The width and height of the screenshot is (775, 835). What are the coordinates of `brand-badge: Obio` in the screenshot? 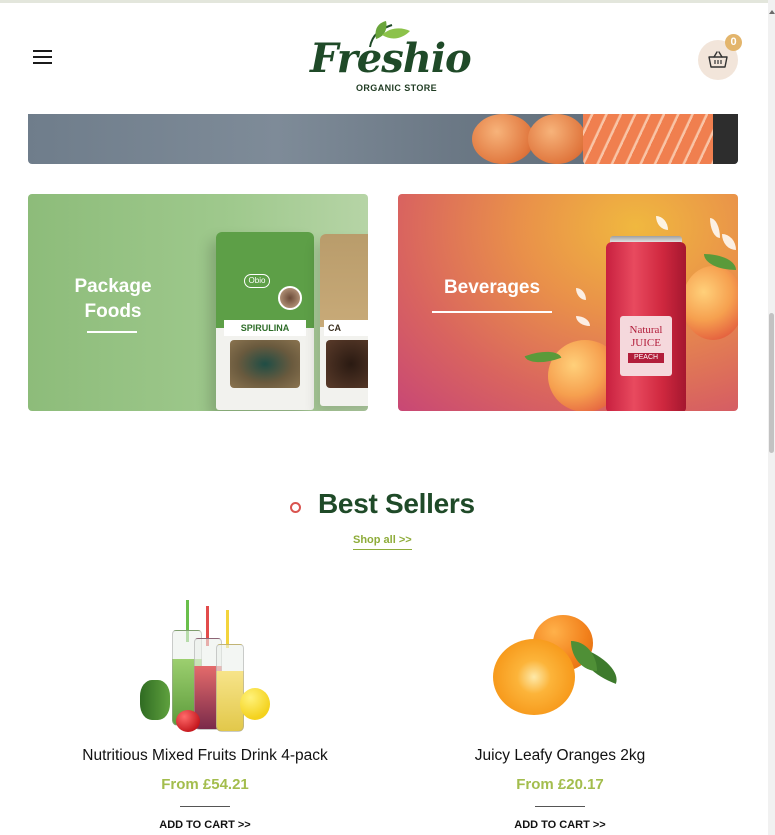 It's located at (257, 281).